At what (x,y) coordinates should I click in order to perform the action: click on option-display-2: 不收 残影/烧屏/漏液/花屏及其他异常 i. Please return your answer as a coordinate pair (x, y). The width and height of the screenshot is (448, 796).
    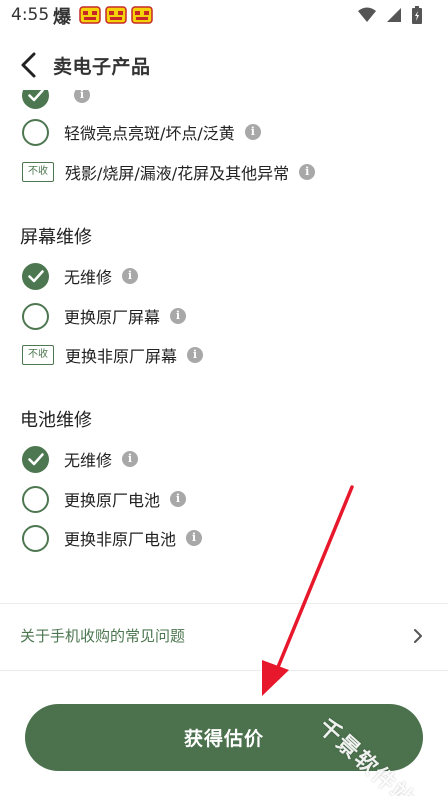
    Looking at the image, I should click on (169, 172).